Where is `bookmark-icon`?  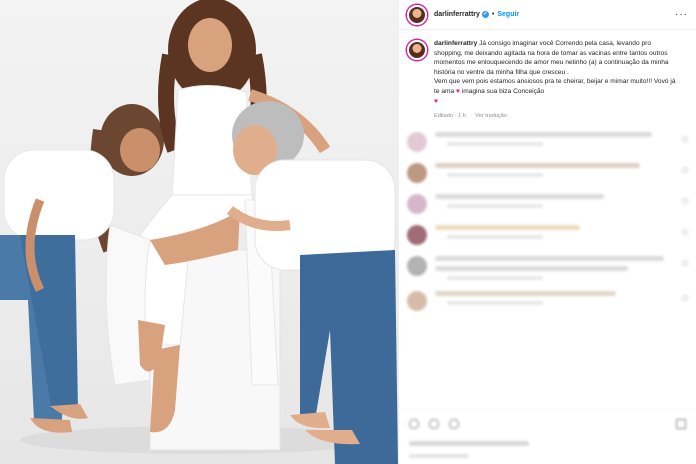
bookmark-icon is located at coordinates (681, 423).